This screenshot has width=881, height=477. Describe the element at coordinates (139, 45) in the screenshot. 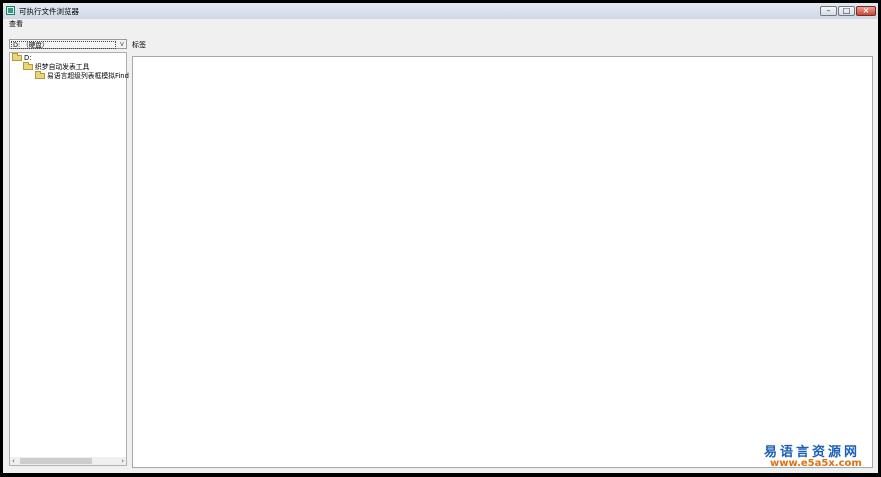

I see `tab-label: 标签` at that location.